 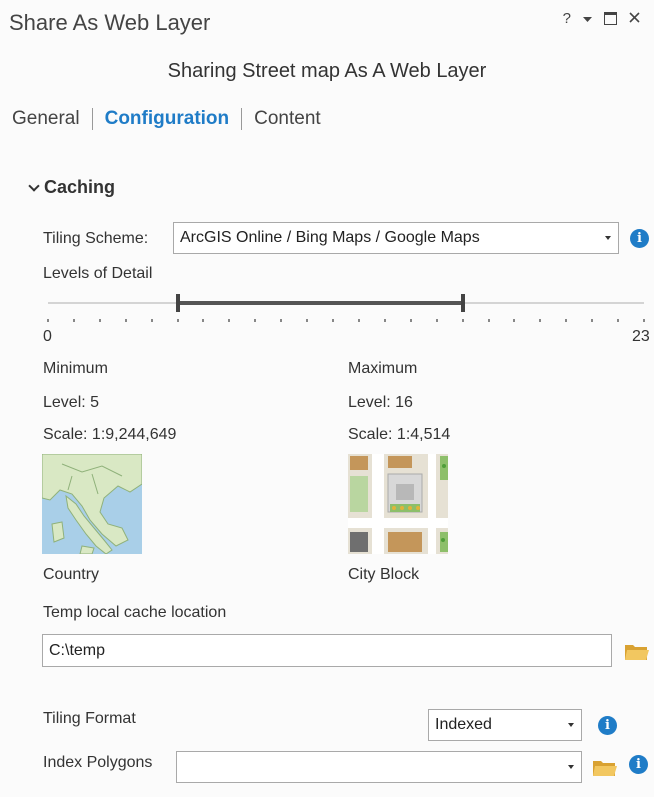 What do you see at coordinates (320, 303) in the screenshot?
I see `slider-selected-range` at bounding box center [320, 303].